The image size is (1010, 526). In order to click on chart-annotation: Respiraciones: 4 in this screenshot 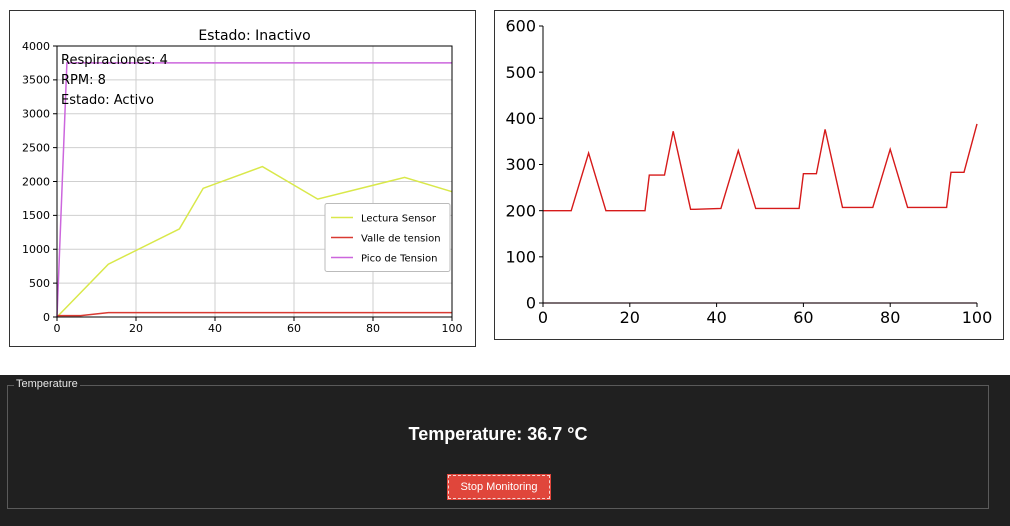, I will do `click(114, 60)`.